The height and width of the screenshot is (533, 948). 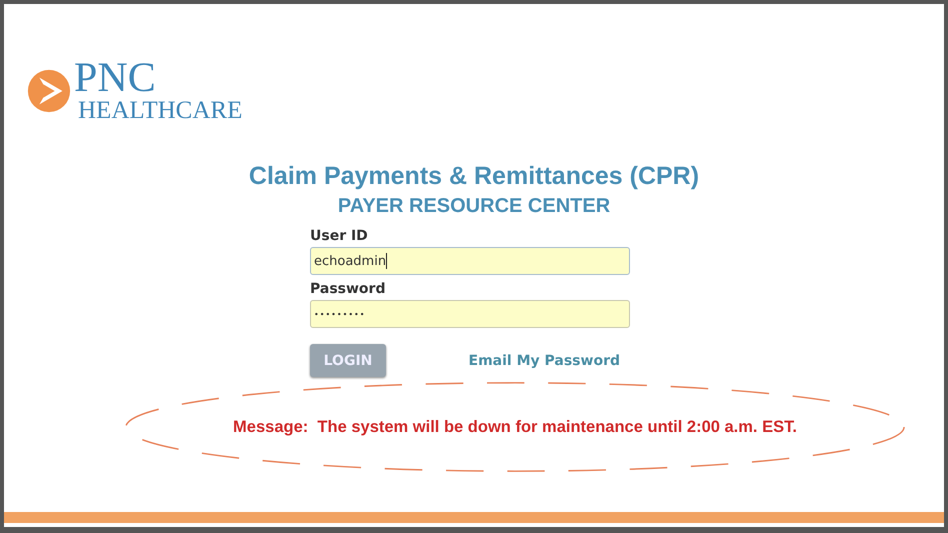 What do you see at coordinates (515, 427) in the screenshot?
I see `maintenance-message: Message: The system will be down for maintenance until 2:00 a.m. EST.` at bounding box center [515, 427].